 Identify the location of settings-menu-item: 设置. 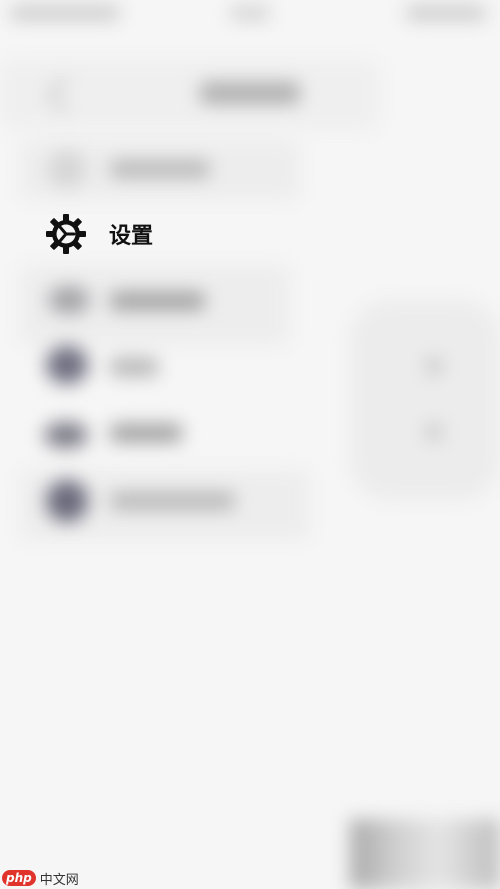
(98, 234).